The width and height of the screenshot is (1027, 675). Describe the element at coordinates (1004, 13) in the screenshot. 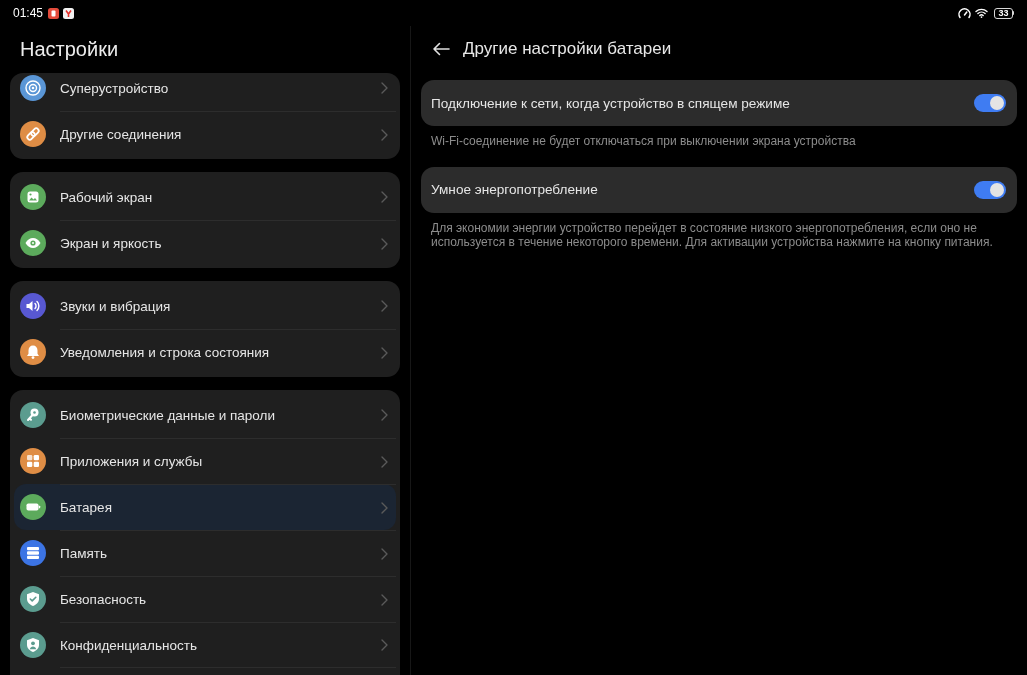

I see `battery-indicator: 33` at that location.